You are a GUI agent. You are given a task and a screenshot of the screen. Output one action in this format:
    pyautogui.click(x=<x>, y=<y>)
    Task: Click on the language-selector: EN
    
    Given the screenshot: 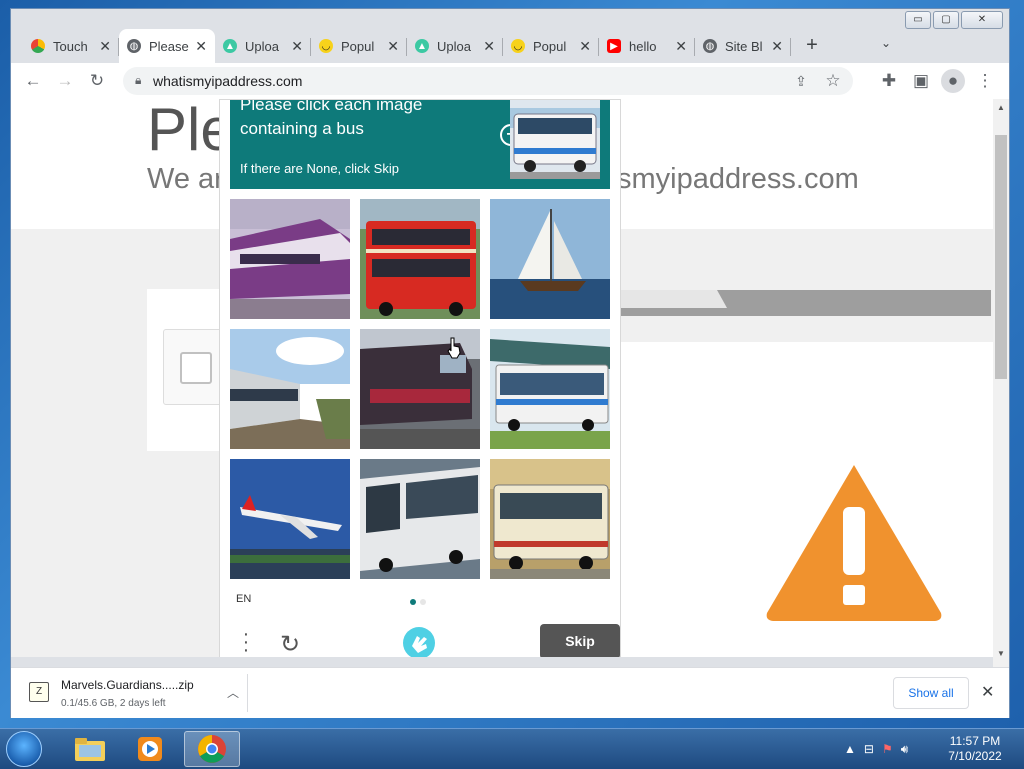 What is the action you would take?
    pyautogui.click(x=243, y=599)
    